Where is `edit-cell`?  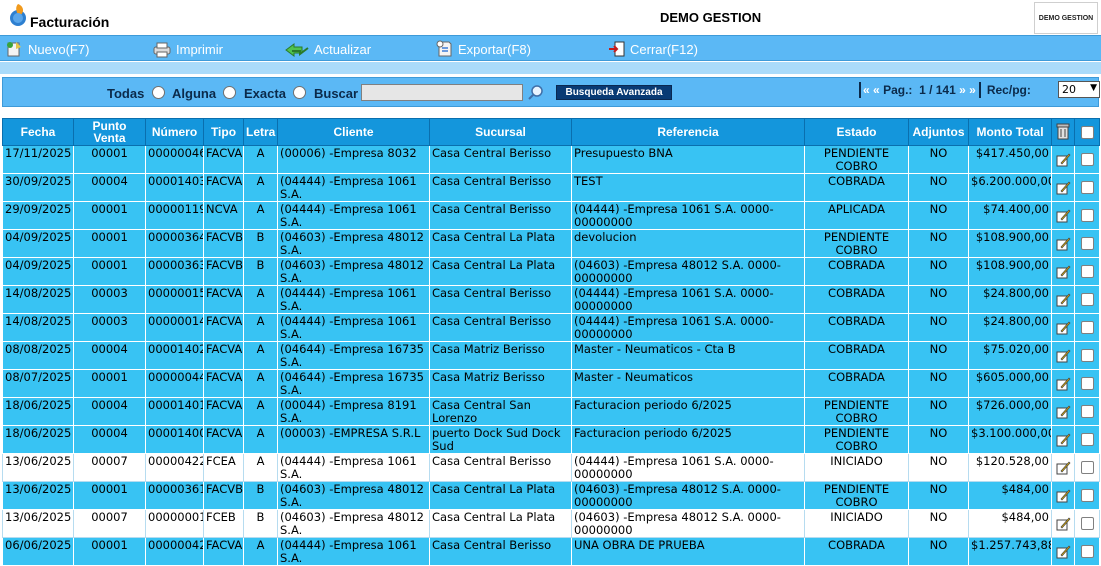
edit-cell is located at coordinates (1063, 159).